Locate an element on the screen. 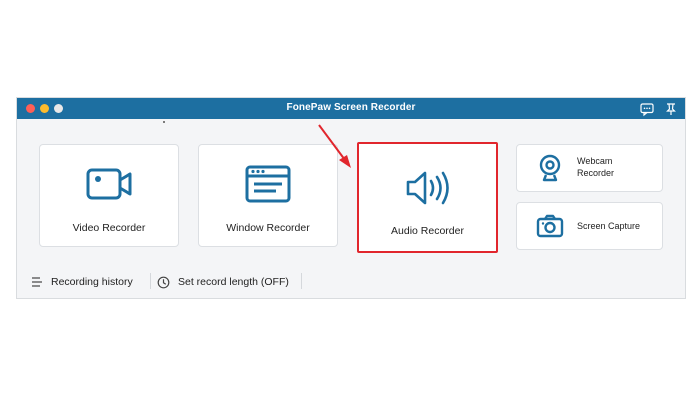 Image resolution: width=700 pixels, height=400 pixels. browser-window-icon is located at coordinates (268, 184).